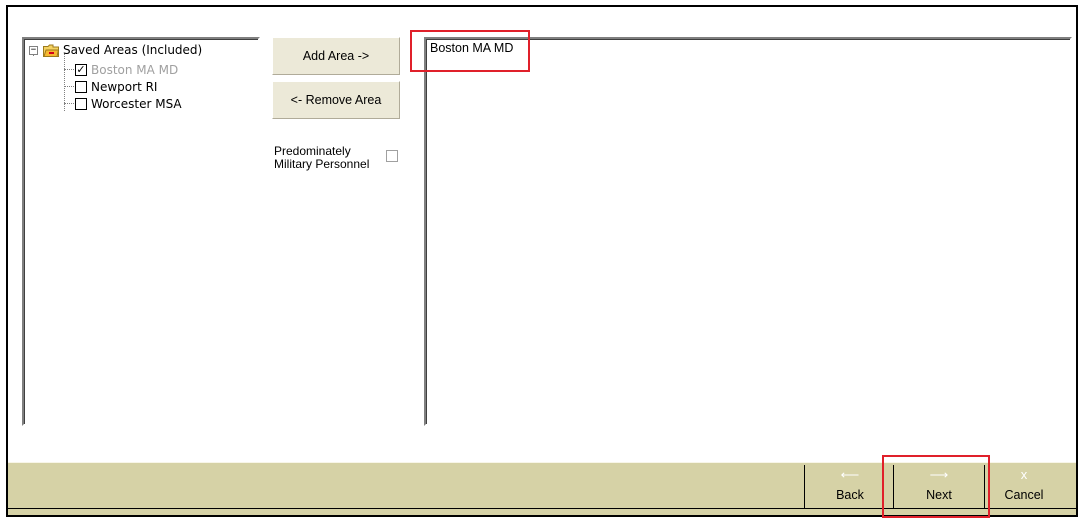  Describe the element at coordinates (936, 486) in the screenshot. I see `highlight-next-button` at that location.